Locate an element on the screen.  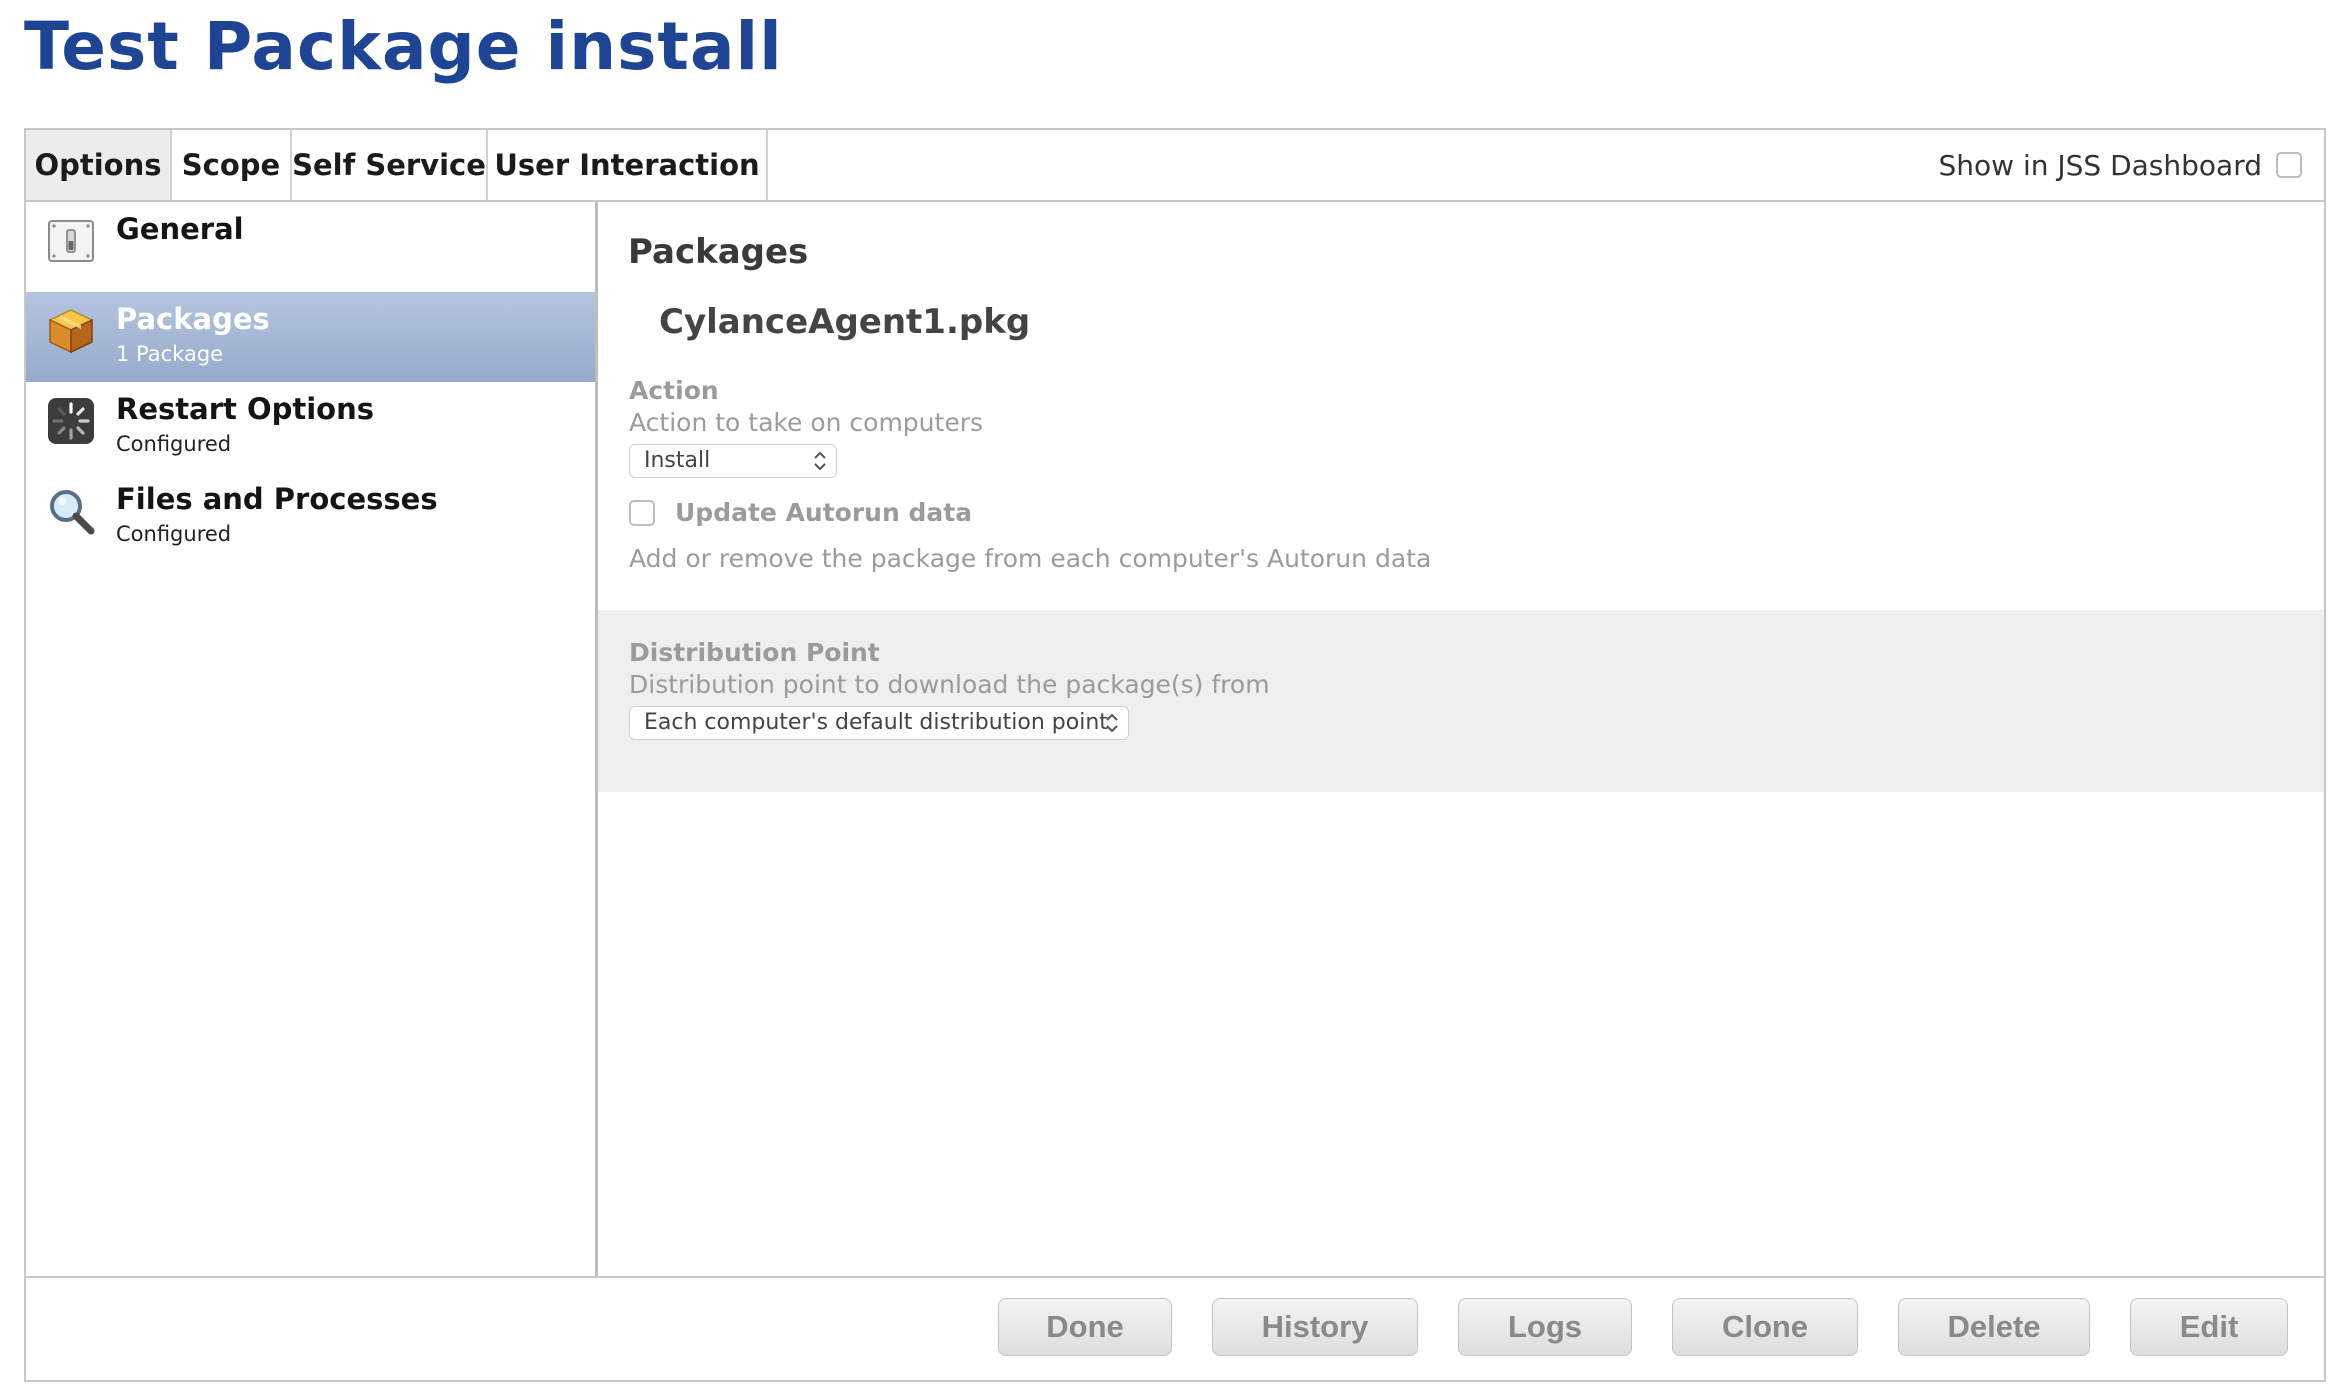
autorun-row: Update Autorun data is located at coordinates (800, 512).